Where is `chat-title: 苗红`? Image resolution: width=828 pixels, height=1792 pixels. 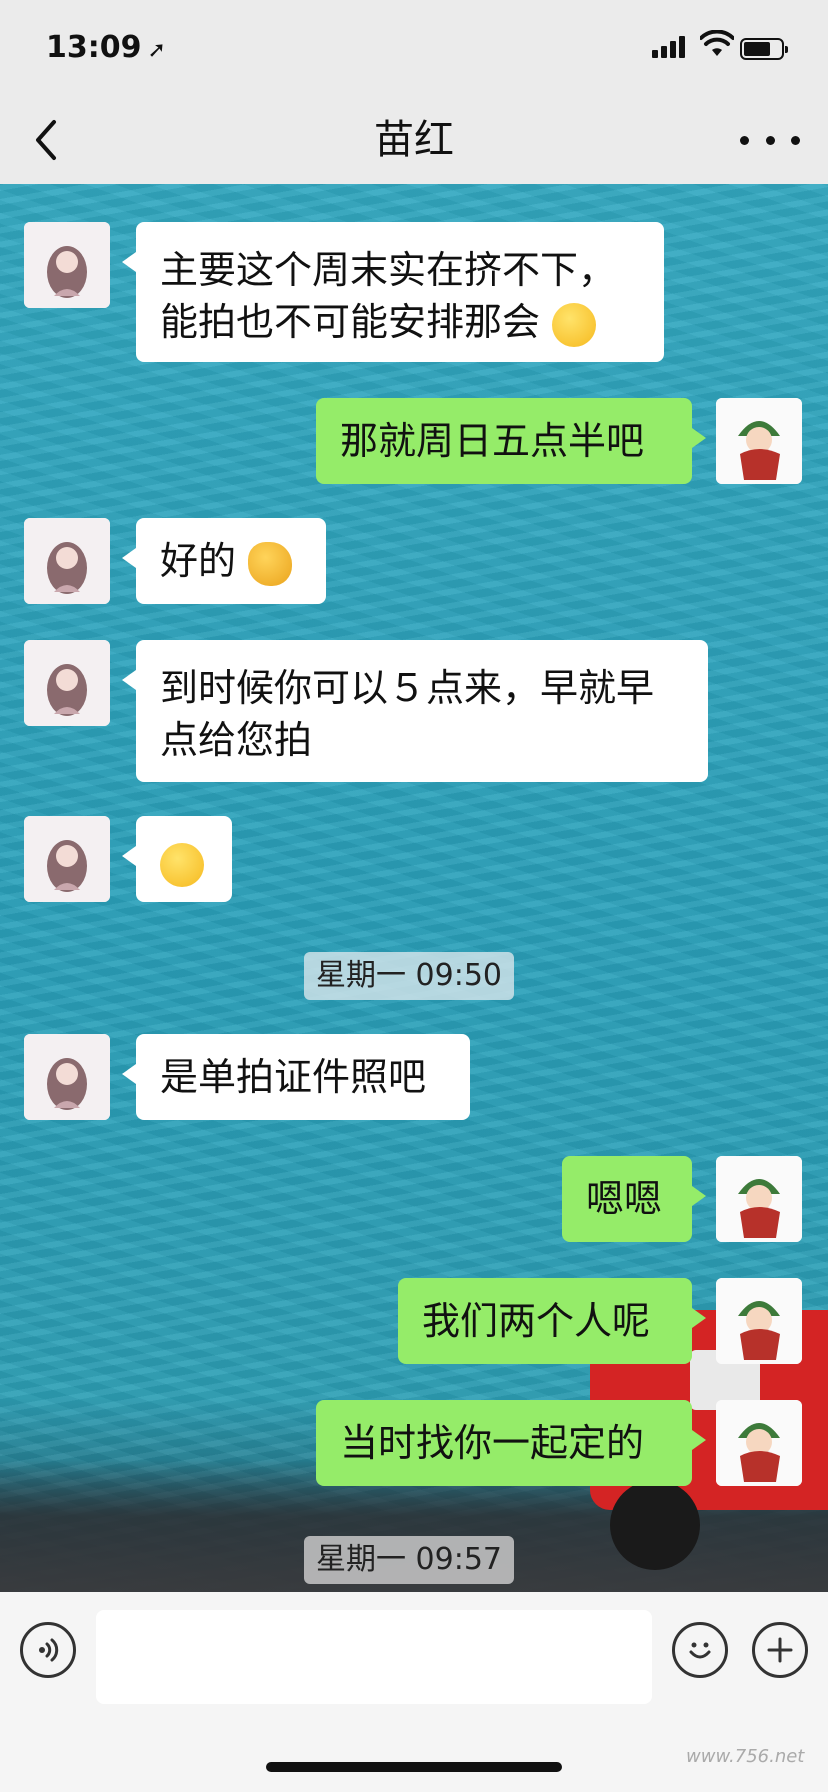 chat-title: 苗红 is located at coordinates (414, 140).